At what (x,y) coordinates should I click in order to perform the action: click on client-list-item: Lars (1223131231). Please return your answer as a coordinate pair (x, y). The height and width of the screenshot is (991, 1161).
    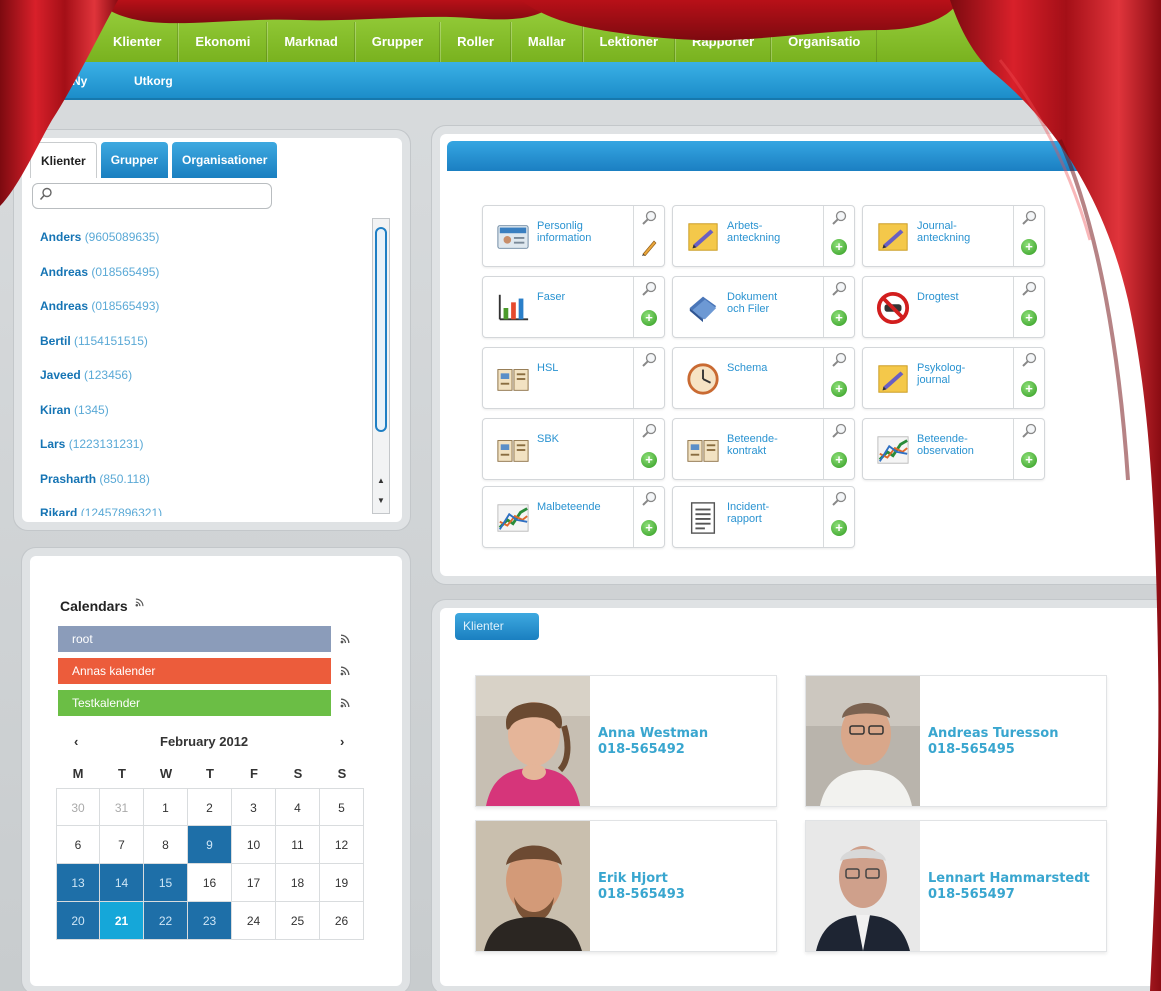
    Looking at the image, I should click on (205, 444).